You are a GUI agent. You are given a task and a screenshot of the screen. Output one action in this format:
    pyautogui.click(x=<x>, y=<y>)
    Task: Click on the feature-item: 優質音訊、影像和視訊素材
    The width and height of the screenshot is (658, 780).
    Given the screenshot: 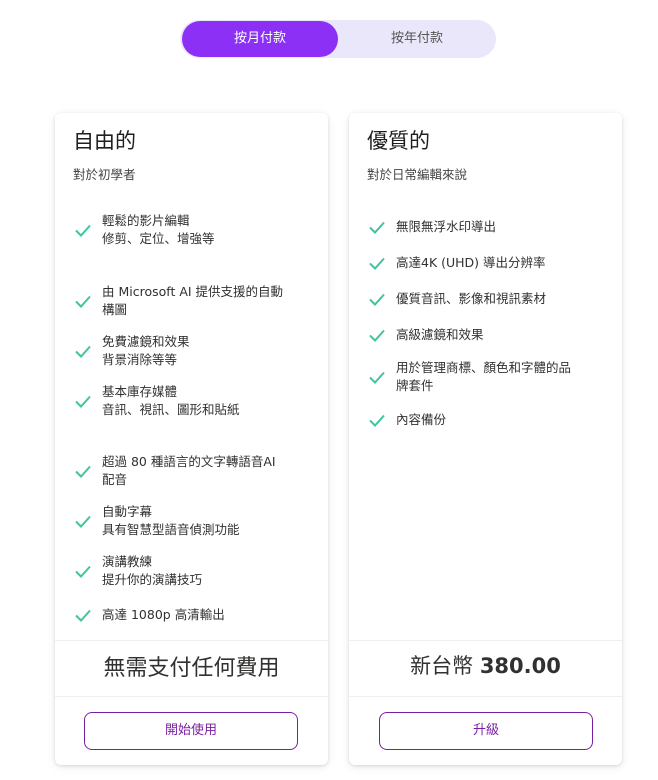 What is the action you would take?
    pyautogui.click(x=489, y=299)
    